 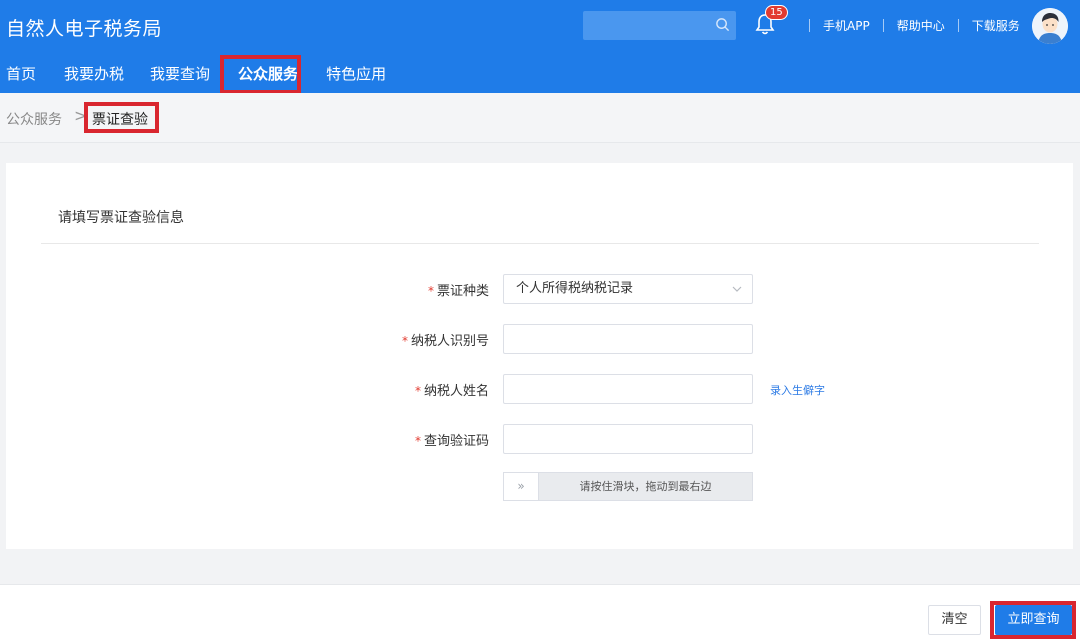 I want to click on ticket-type-value: 个人所得税纳税记录, so click(x=575, y=288).